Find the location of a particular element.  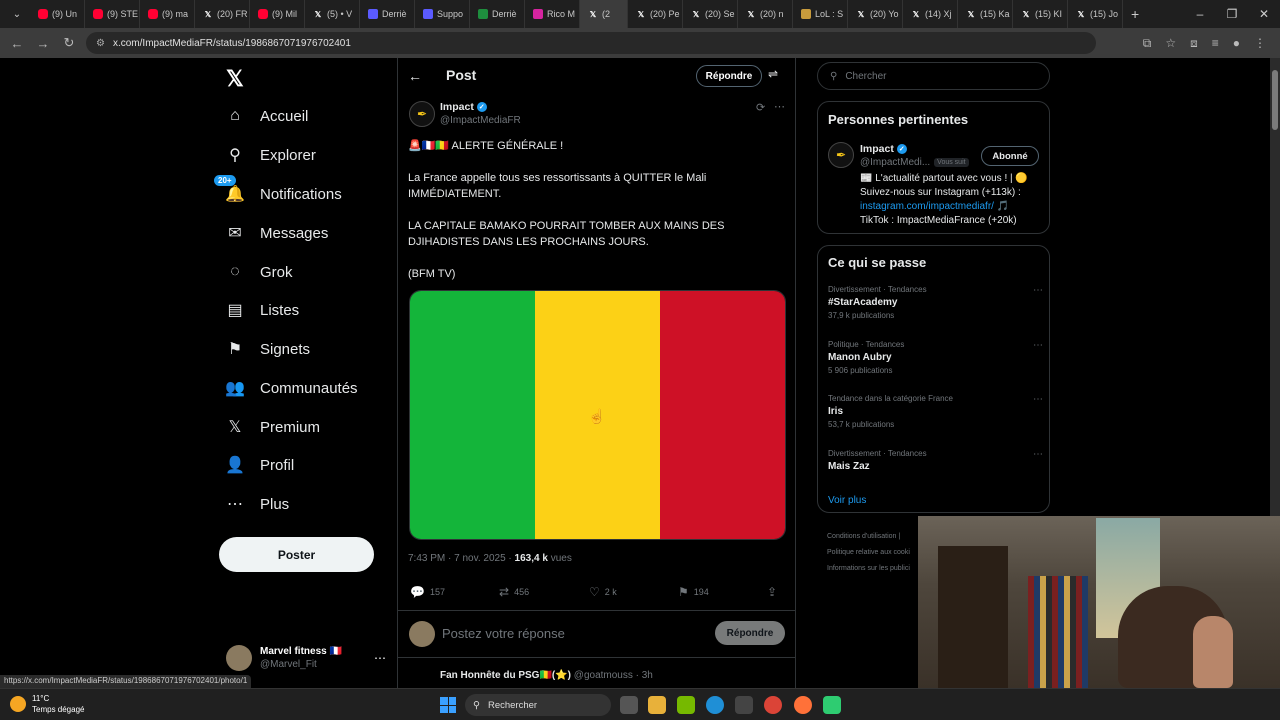

nav-item-signets: ⚑ Signets is located at coordinates (268, 349).